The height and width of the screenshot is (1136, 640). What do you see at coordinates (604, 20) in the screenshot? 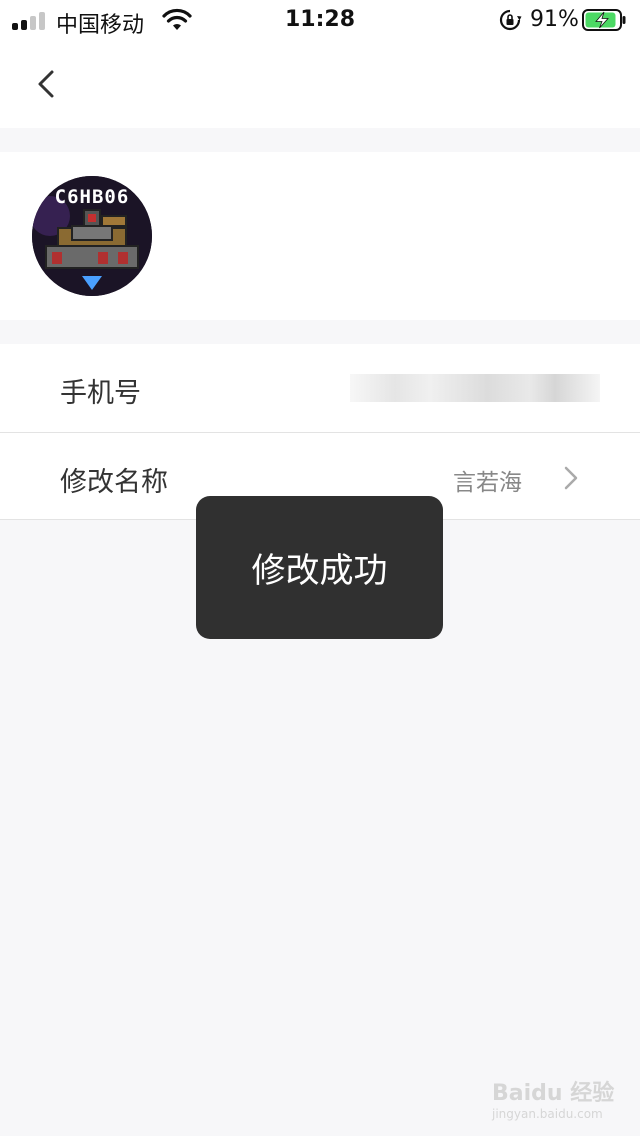
I see `battery-charging-icon` at bounding box center [604, 20].